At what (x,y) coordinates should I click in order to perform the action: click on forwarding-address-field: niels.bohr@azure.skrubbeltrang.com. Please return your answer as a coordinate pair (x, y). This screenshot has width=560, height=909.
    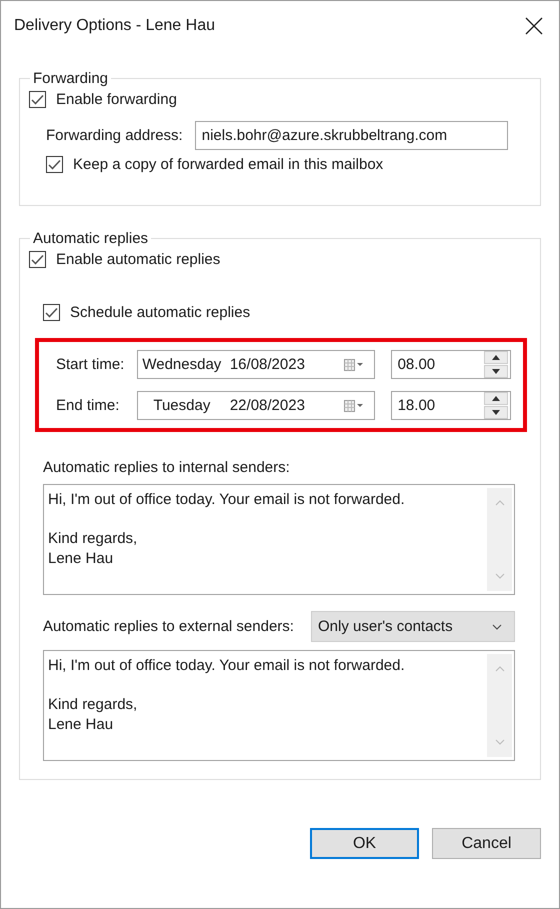
    Looking at the image, I should click on (351, 135).